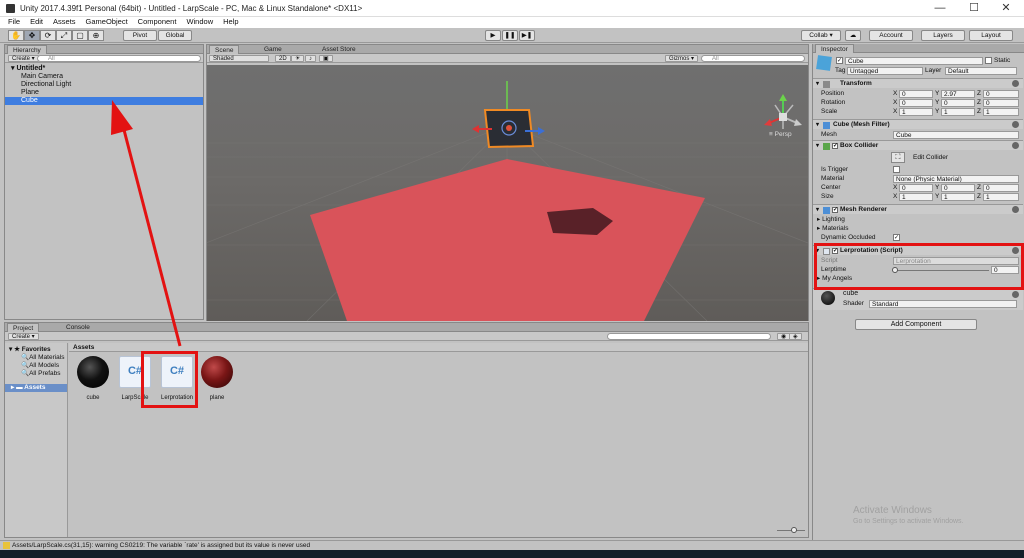 The width and height of the screenshot is (1024, 558). Describe the element at coordinates (991, 35) in the screenshot. I see `layout-dropdown: Layout` at that location.